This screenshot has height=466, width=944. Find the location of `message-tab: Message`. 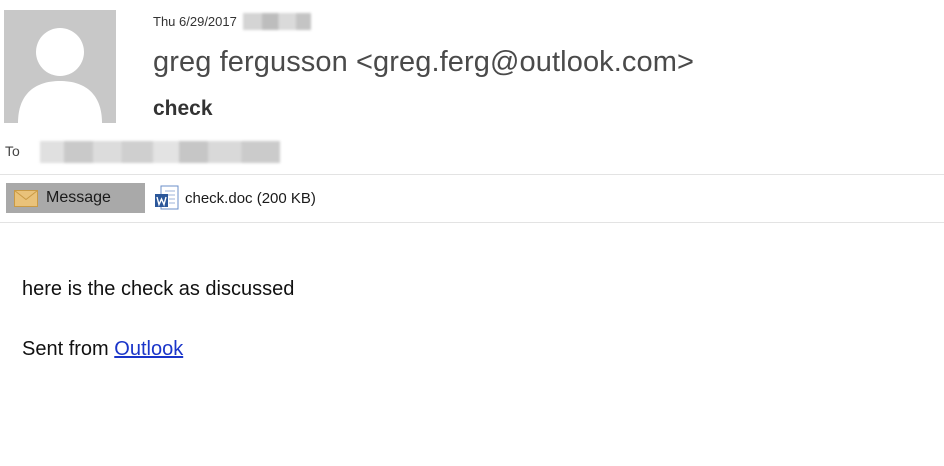

message-tab: Message is located at coordinates (75, 198).